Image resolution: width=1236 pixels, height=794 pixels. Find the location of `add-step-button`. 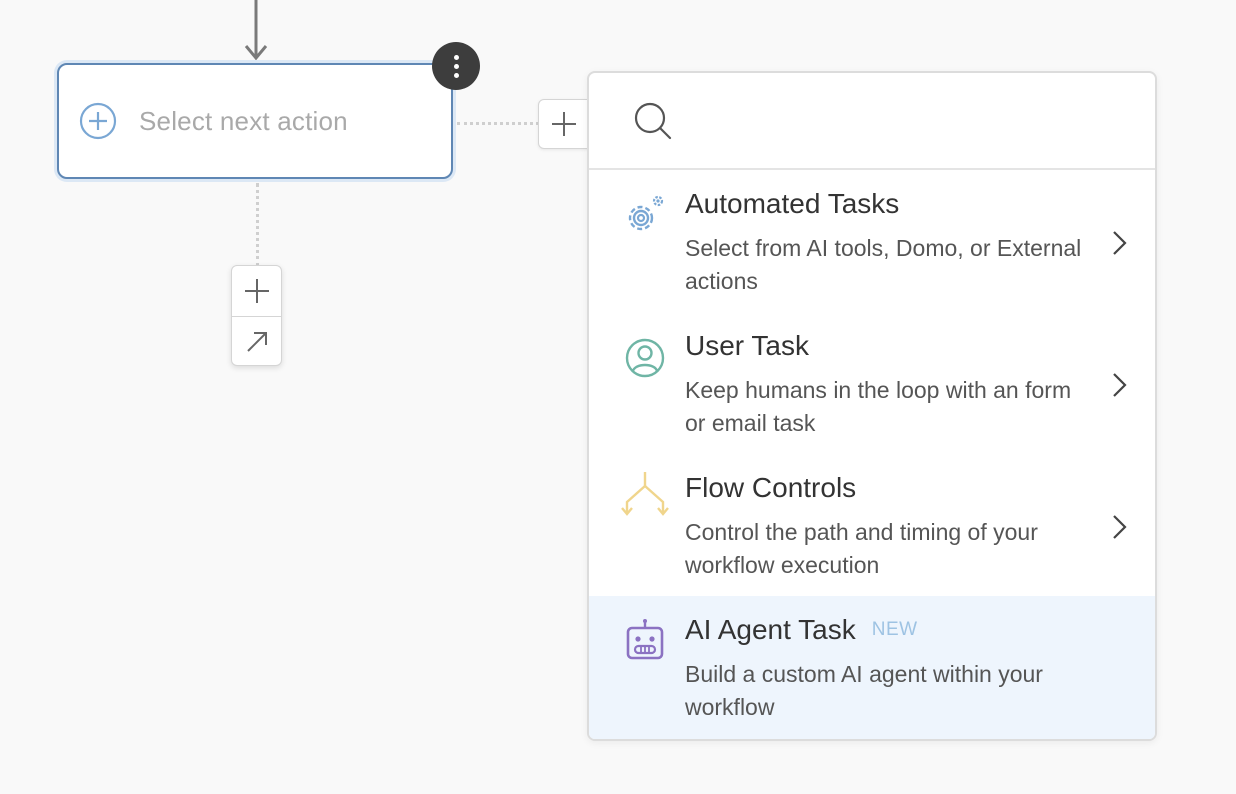

add-step-button is located at coordinates (256, 291).